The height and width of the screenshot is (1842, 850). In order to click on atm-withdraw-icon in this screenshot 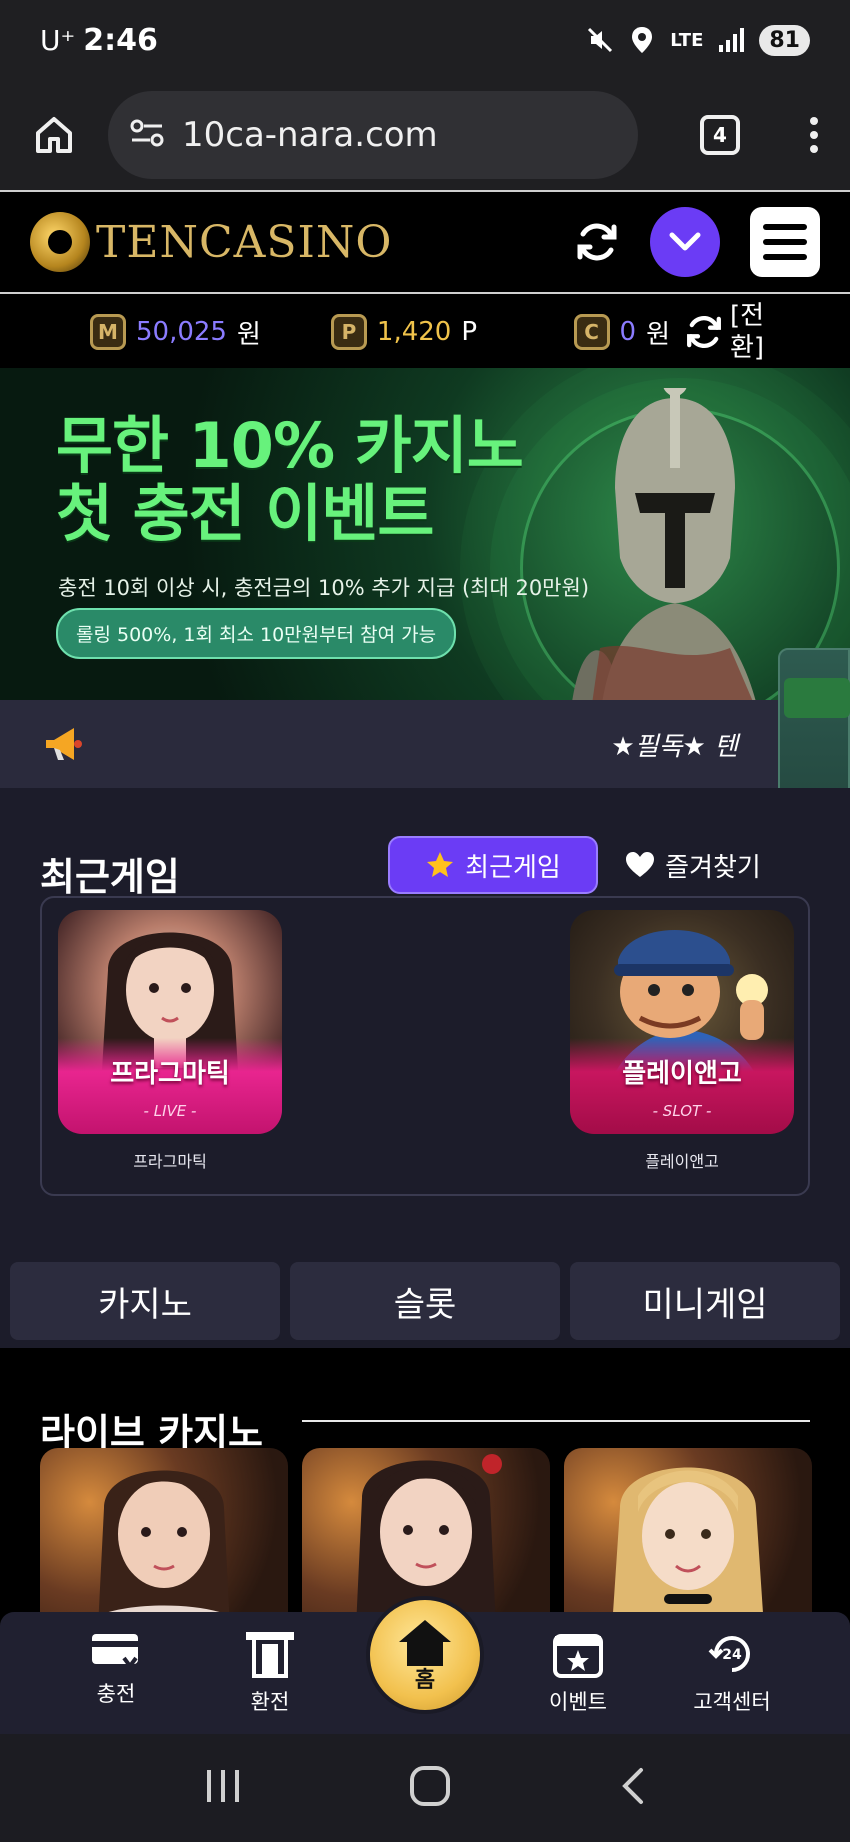, I will do `click(270, 1655)`.